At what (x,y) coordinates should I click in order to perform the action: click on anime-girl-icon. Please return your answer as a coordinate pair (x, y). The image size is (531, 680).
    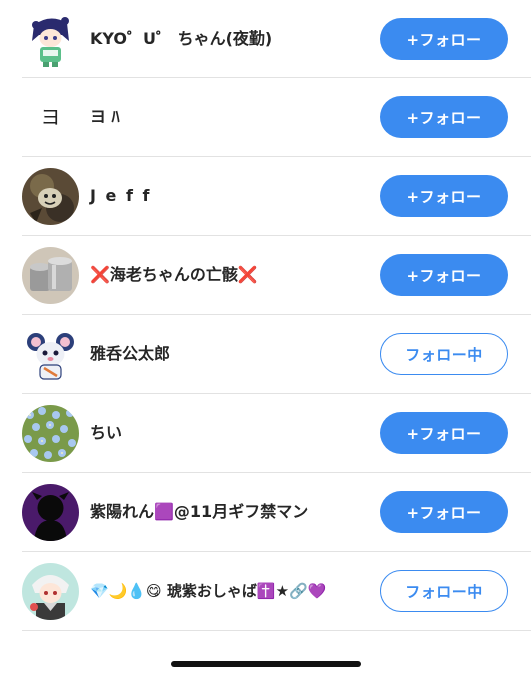
    Looking at the image, I should click on (50, 39).